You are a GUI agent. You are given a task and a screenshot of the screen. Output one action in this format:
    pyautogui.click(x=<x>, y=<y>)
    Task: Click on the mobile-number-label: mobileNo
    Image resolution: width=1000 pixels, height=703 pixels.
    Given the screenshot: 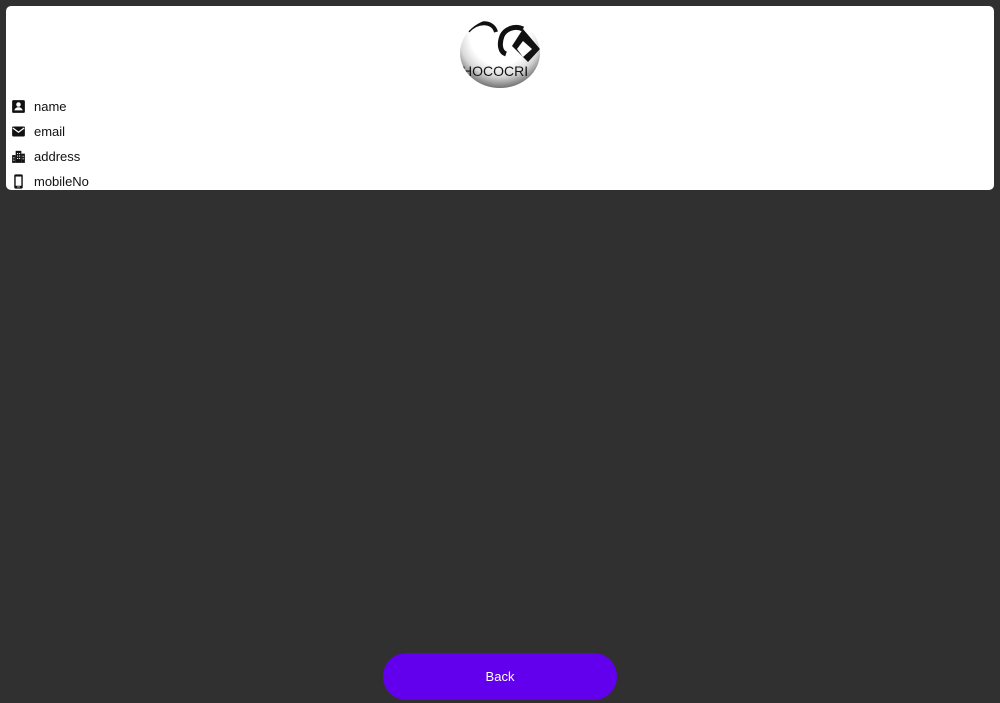 What is the action you would take?
    pyautogui.click(x=61, y=181)
    